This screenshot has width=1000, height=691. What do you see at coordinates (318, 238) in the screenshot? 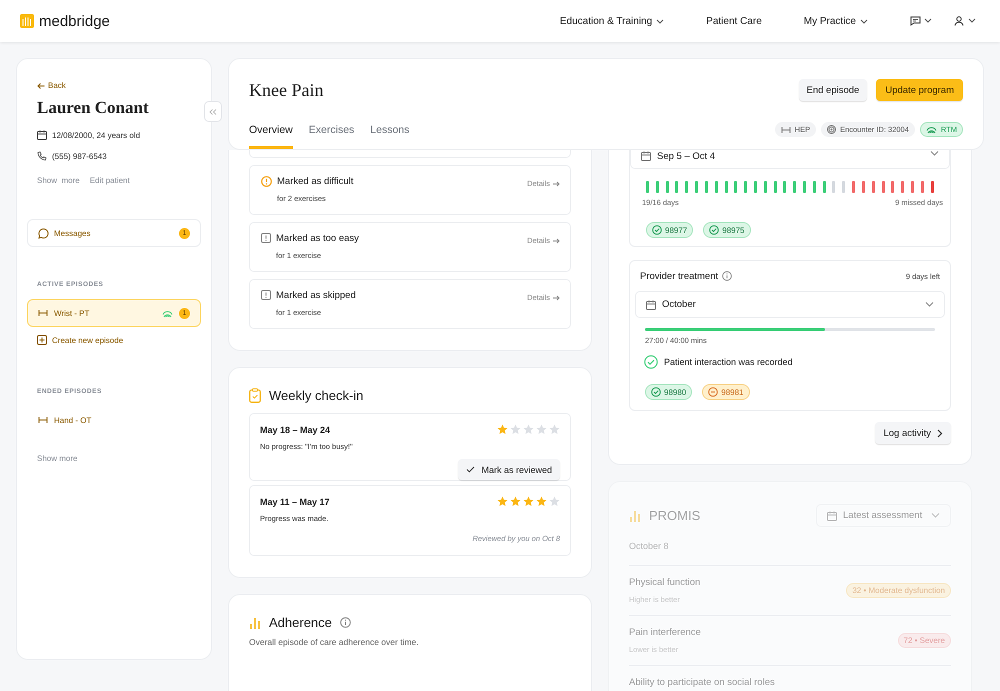
I see `alert-title: Marked as too easy` at bounding box center [318, 238].